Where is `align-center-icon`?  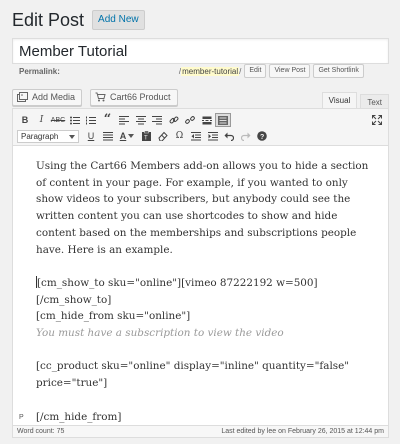 align-center-icon is located at coordinates (141, 120).